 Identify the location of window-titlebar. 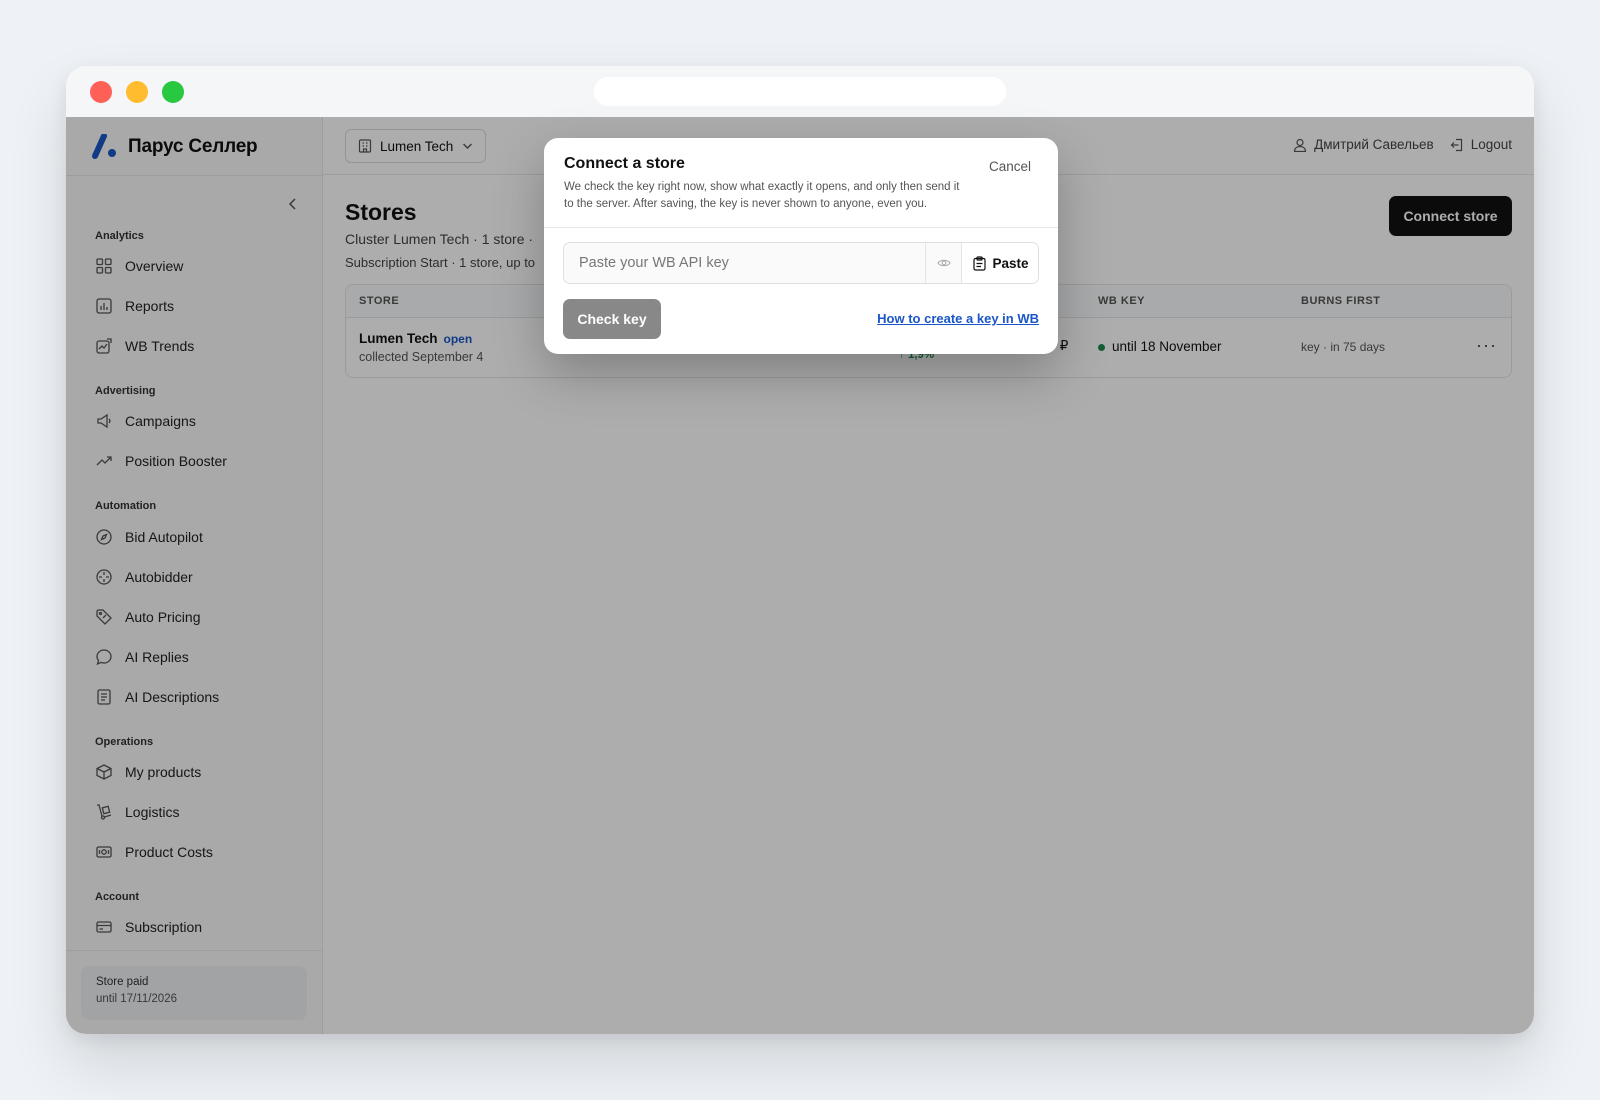
(800, 91).